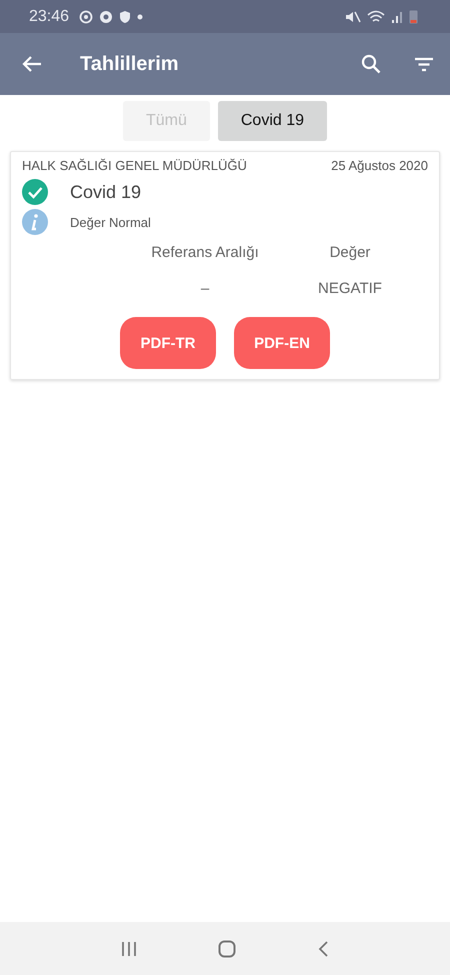 This screenshot has height=975, width=450. What do you see at coordinates (32, 64) in the screenshot?
I see `back-arrow-icon` at bounding box center [32, 64].